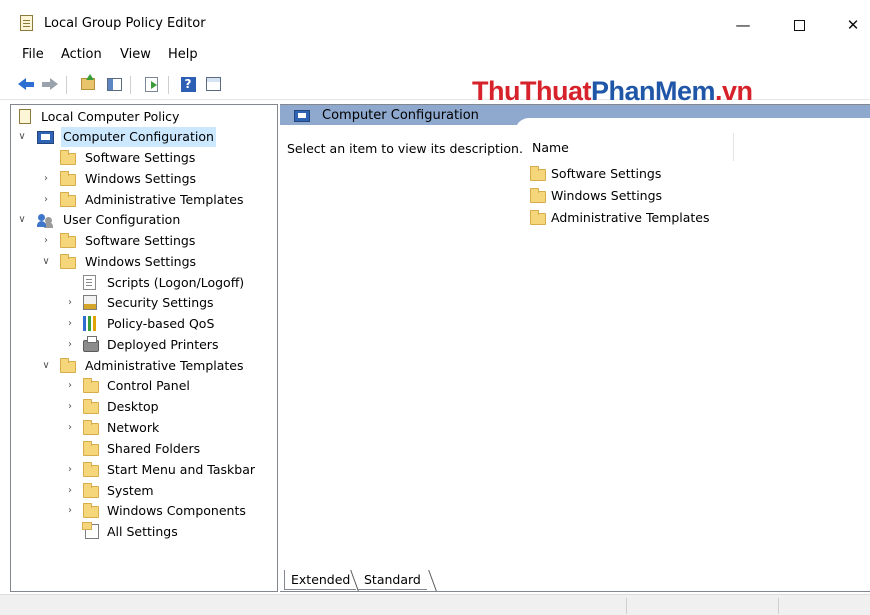 Image resolution: width=870 pixels, height=615 pixels. I want to click on tab-divider, so click(432, 580).